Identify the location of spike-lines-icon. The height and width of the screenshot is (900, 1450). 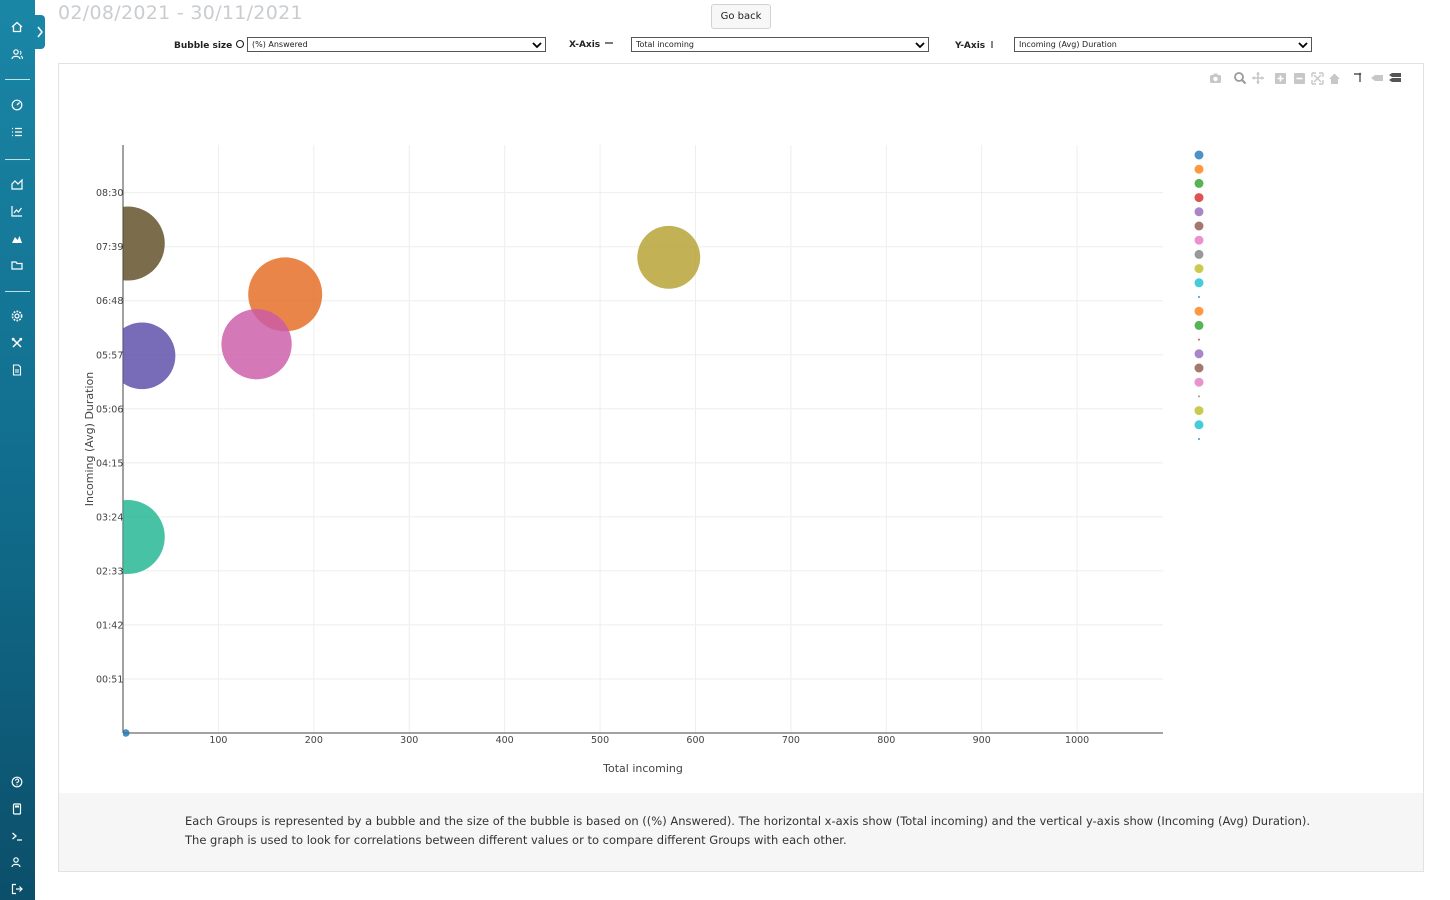
(1358, 77).